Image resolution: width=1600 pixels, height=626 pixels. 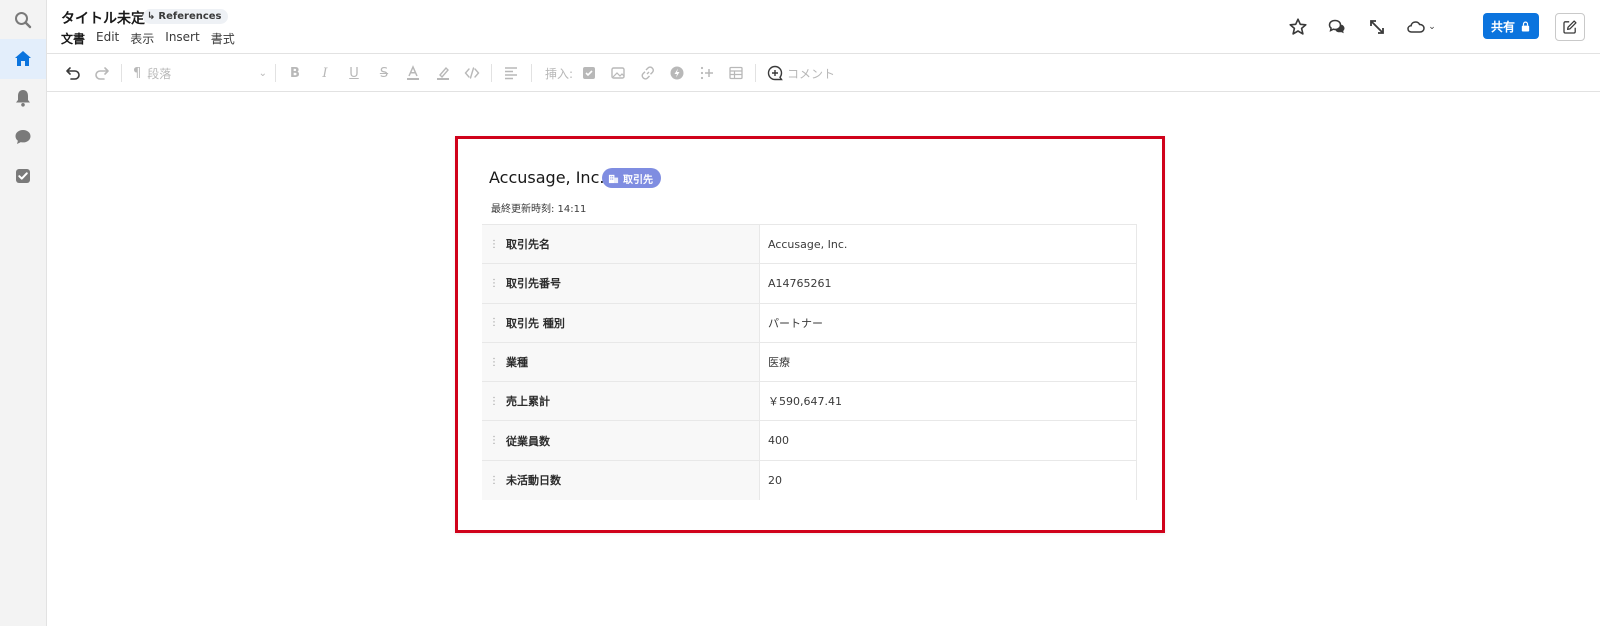 I want to click on cloud-menu-button: ⌄, so click(x=1421, y=27).